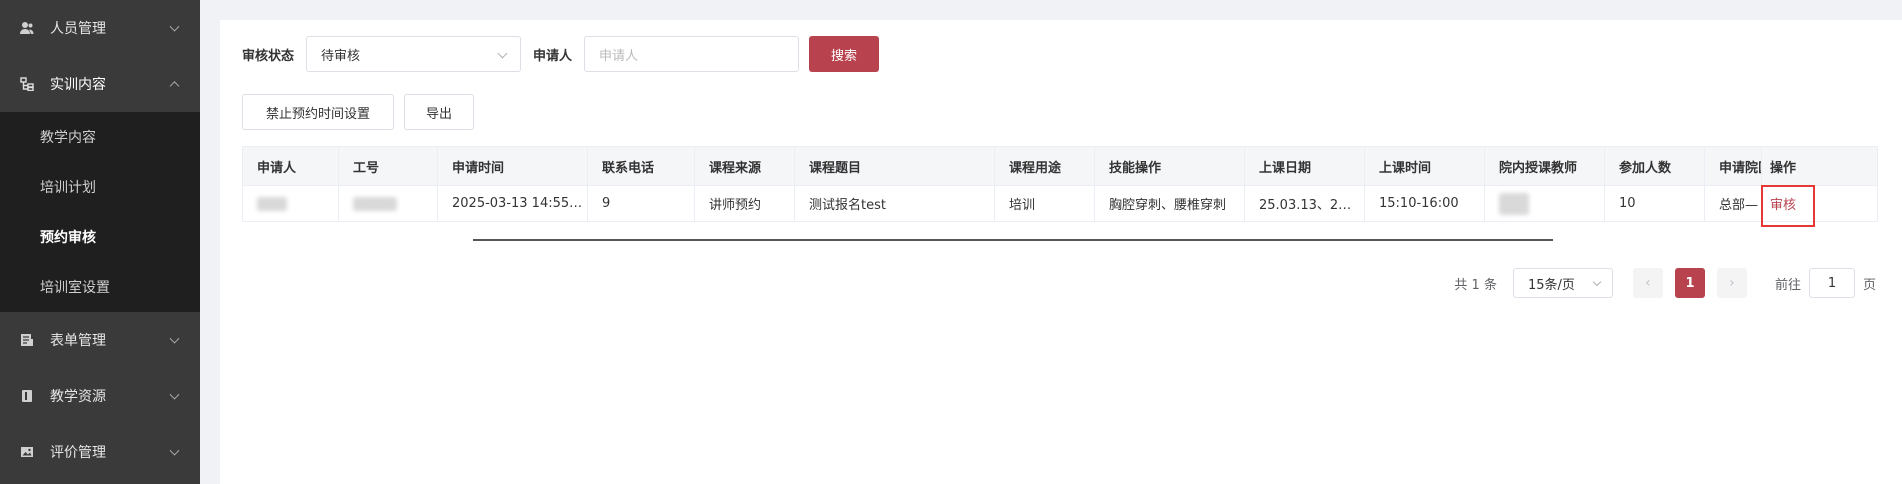 The height and width of the screenshot is (484, 1902). Describe the element at coordinates (291, 203) in the screenshot. I see `cell-applicant` at that location.